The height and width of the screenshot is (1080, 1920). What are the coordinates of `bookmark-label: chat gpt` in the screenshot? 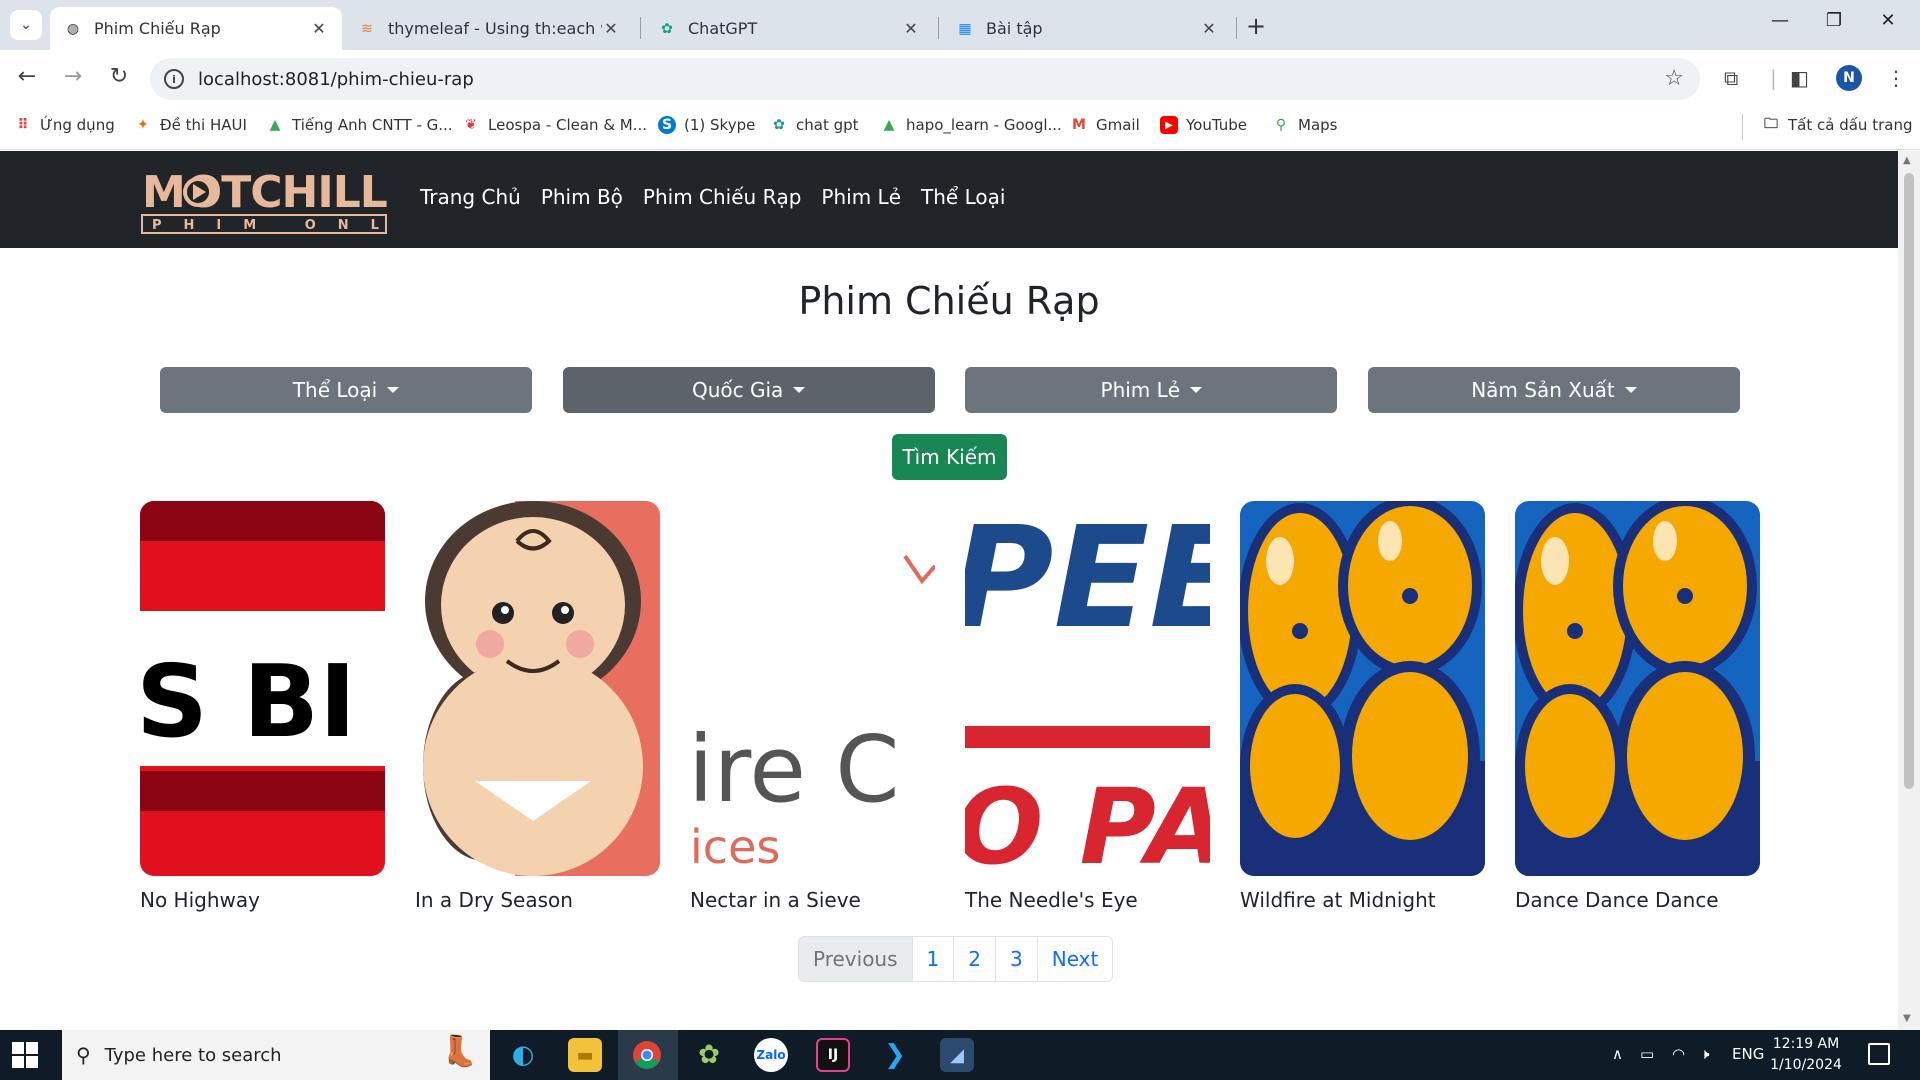 It's located at (827, 125).